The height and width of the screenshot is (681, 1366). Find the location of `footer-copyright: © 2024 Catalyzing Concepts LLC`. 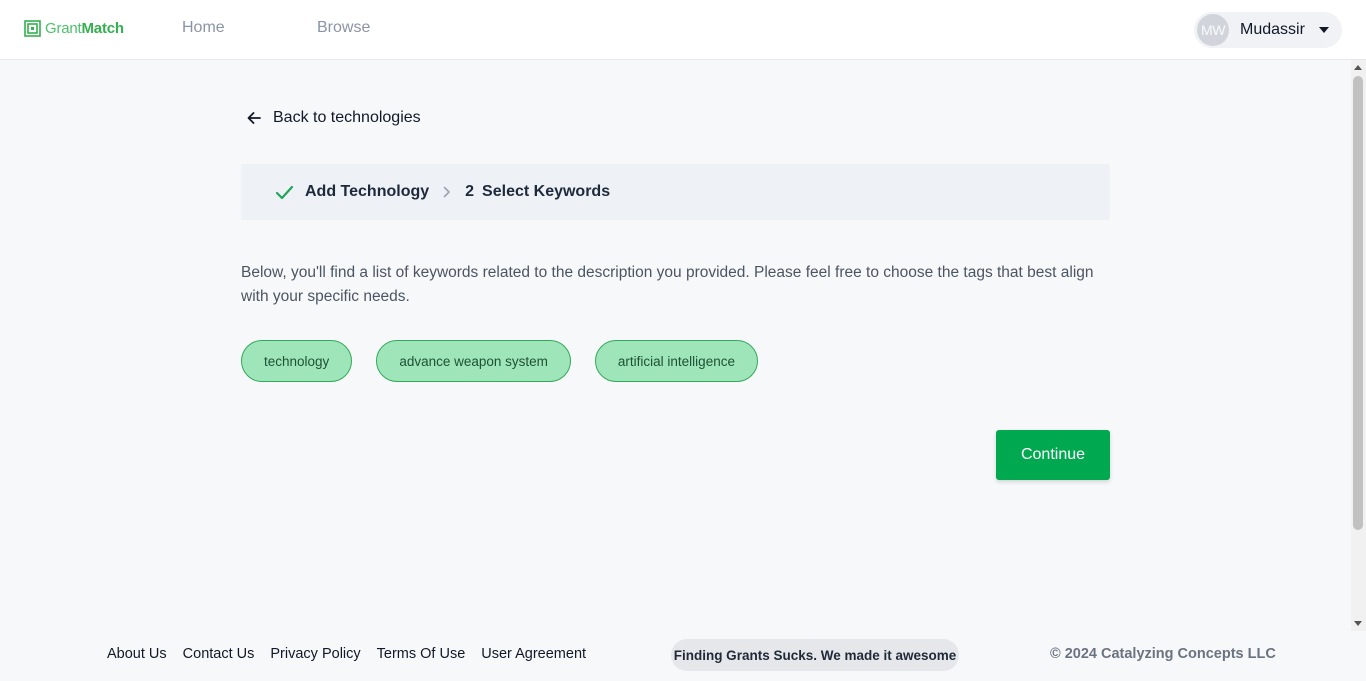

footer-copyright: © 2024 Catalyzing Concepts LLC is located at coordinates (1163, 654).